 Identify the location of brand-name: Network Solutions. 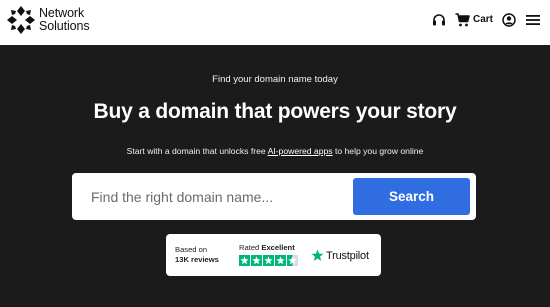
(64, 20).